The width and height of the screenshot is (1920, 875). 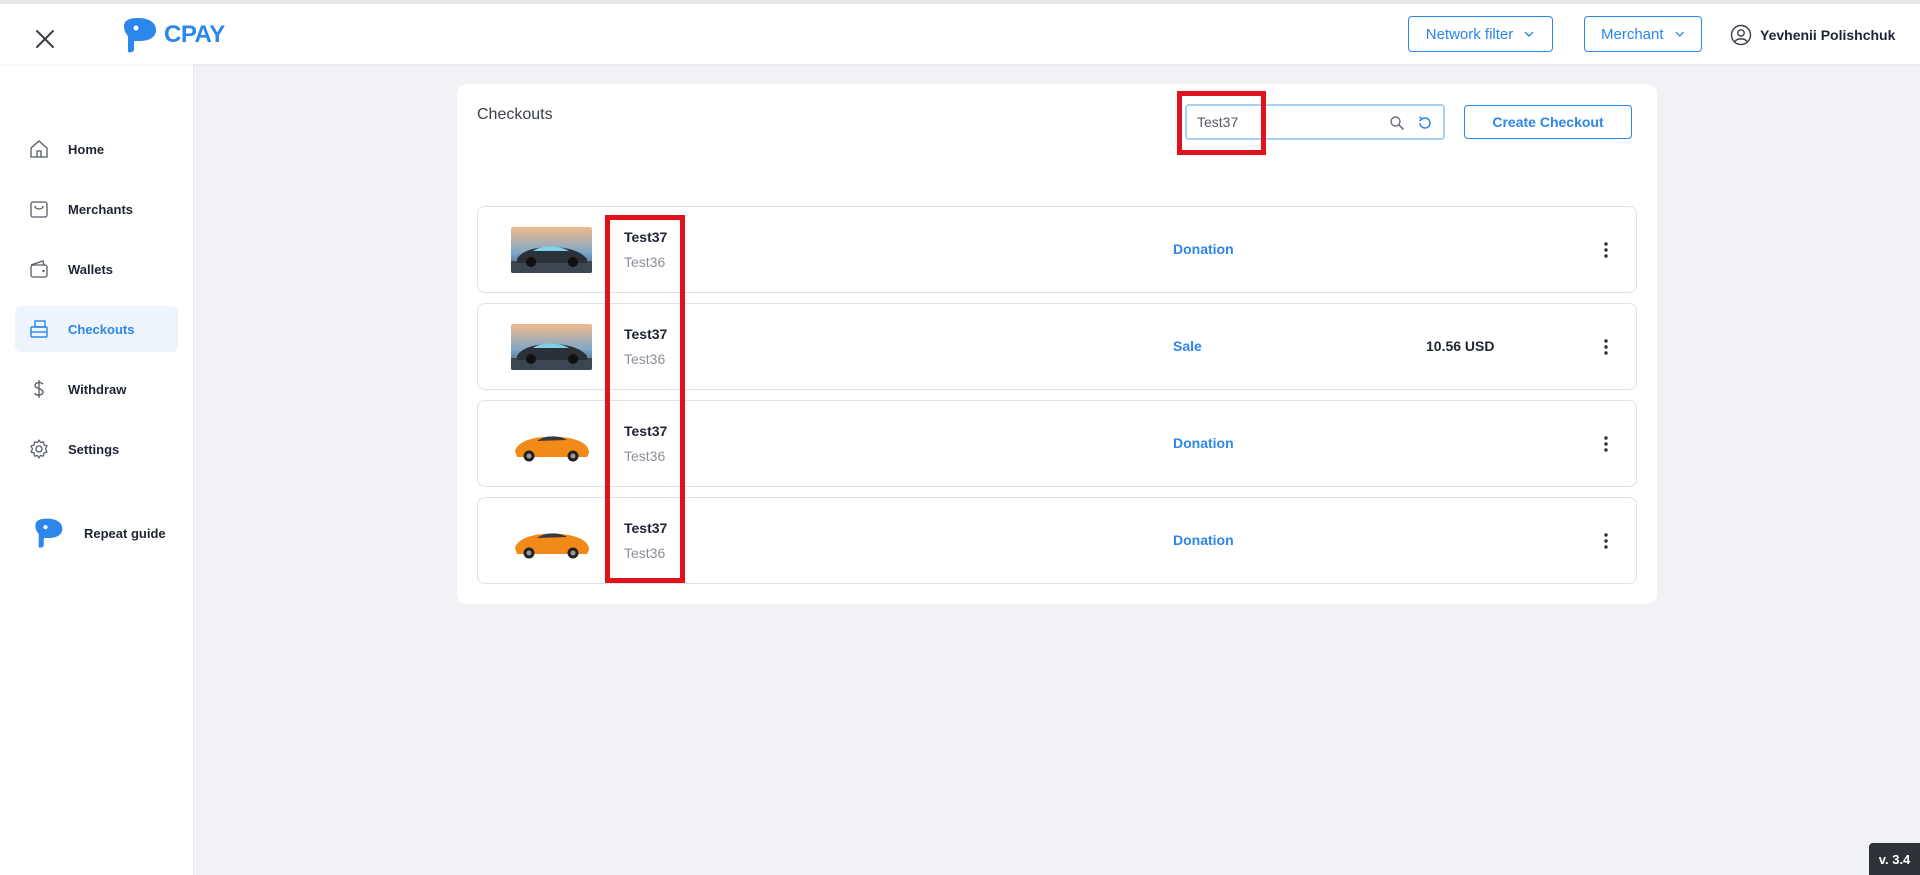 I want to click on create-checkout-button: Create Checkout, so click(x=1548, y=122).